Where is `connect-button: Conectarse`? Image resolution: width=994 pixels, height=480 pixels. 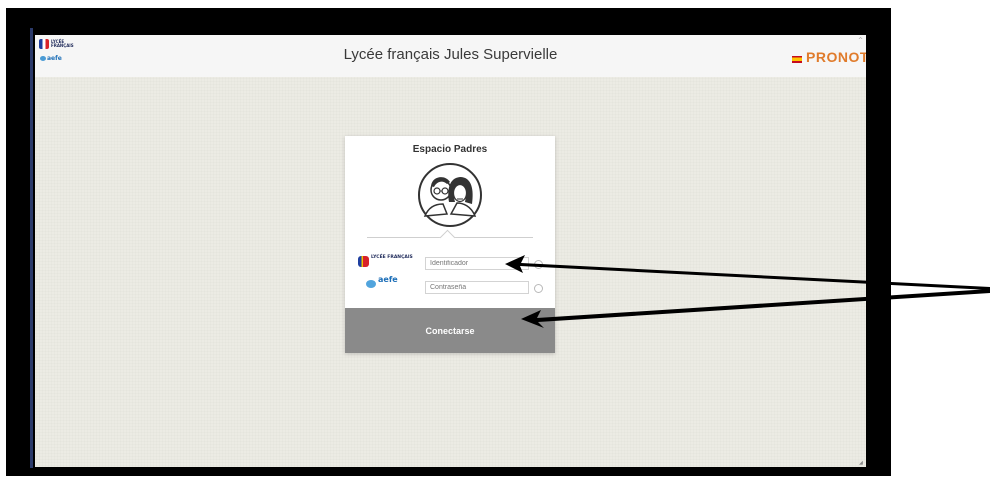
connect-button: Conectarse is located at coordinates (450, 330).